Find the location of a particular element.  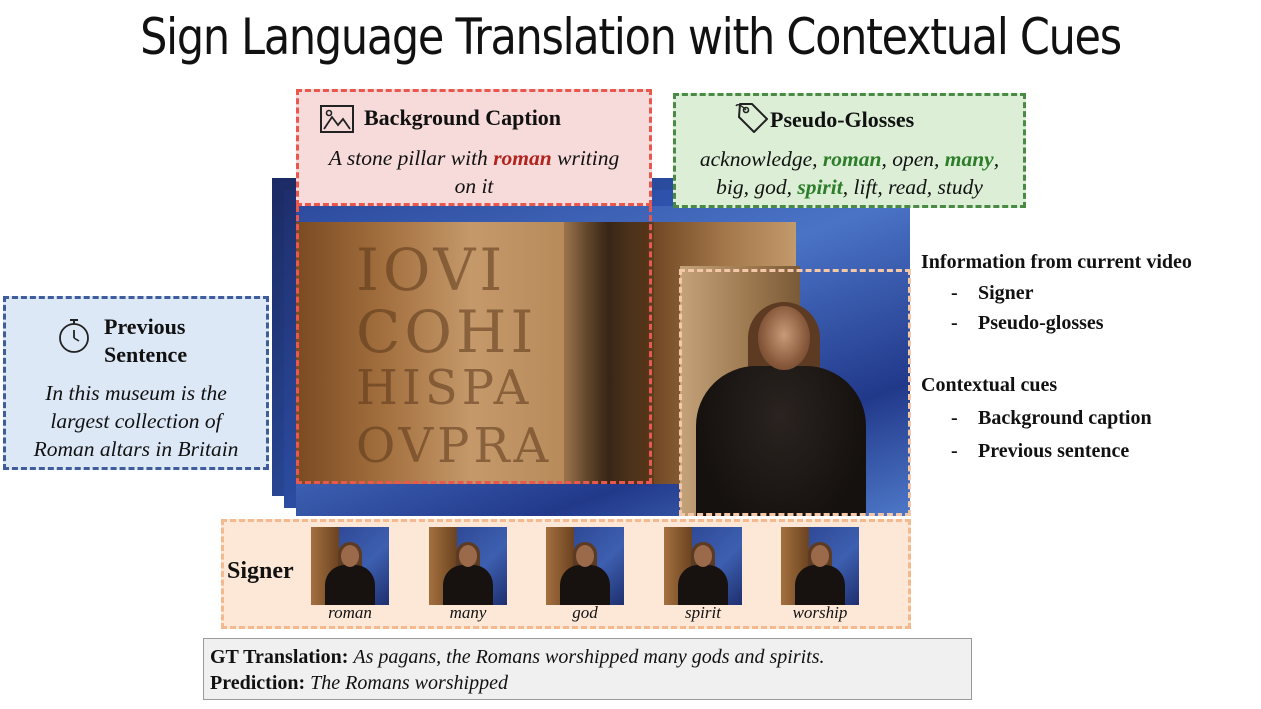

signer-region-outline is located at coordinates (795, 392).